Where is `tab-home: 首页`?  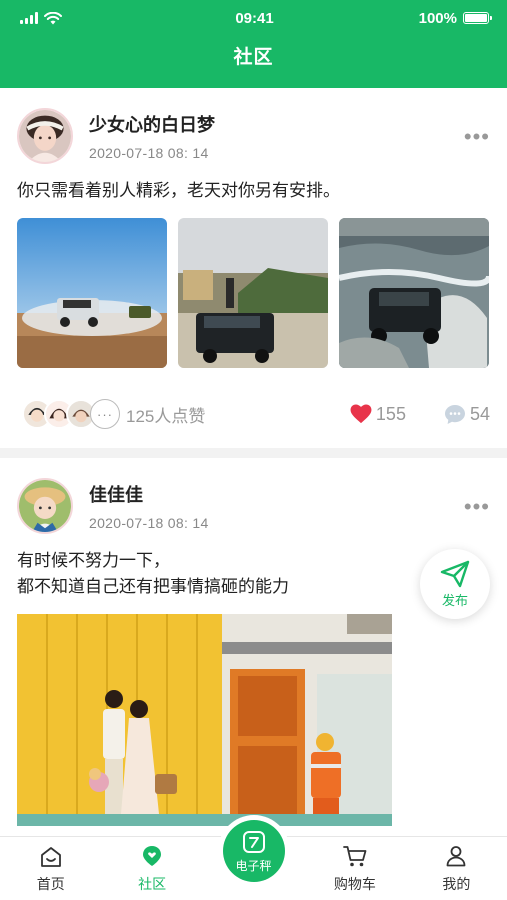
tab-home: 首页 is located at coordinates (50, 868).